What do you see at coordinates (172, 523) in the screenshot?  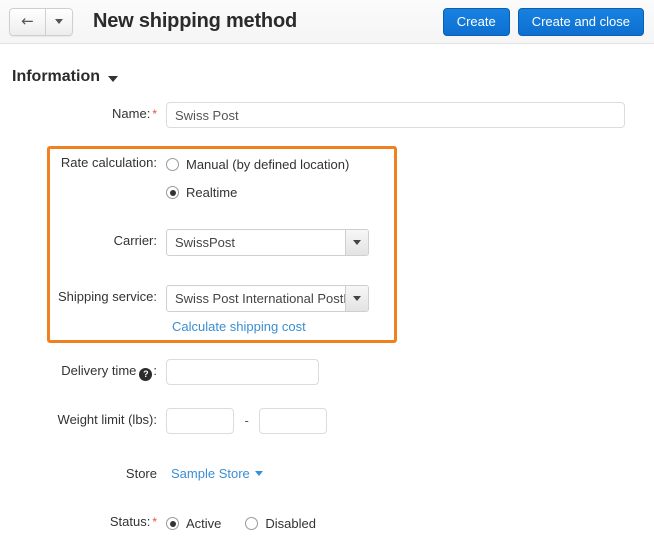 I see `radio-active` at bounding box center [172, 523].